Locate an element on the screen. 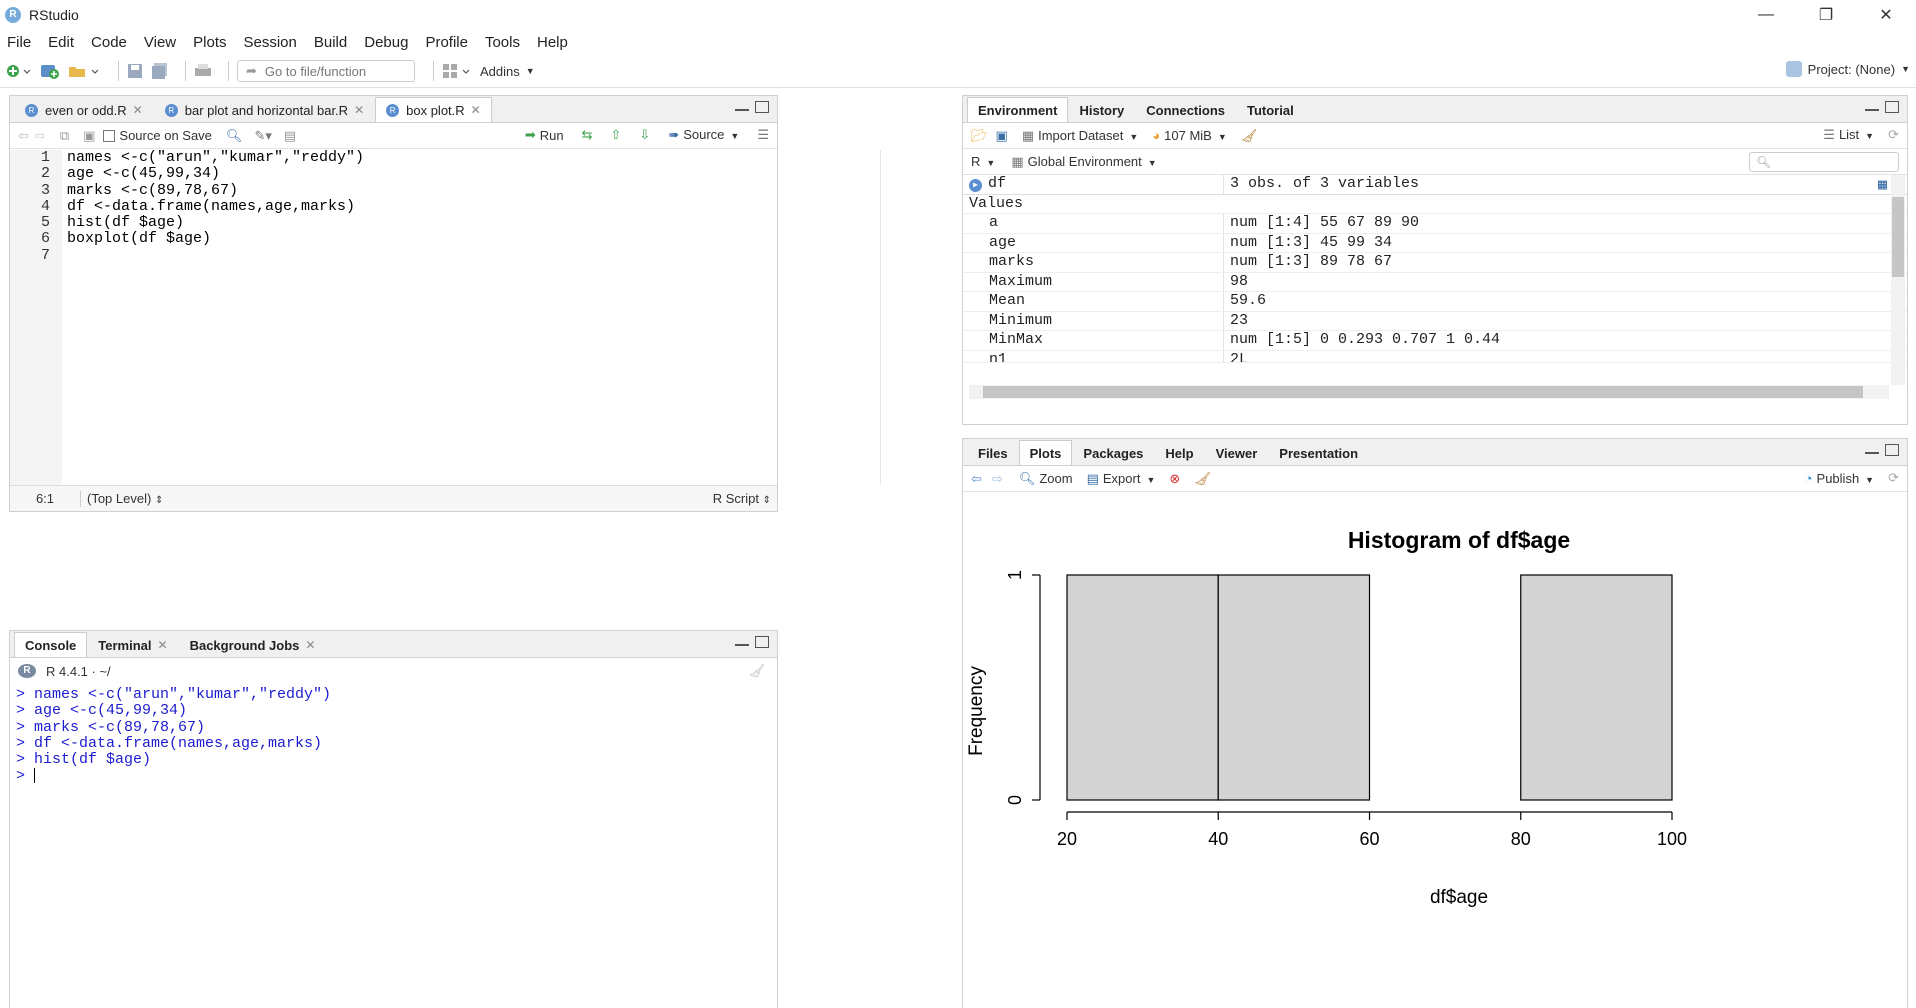 Image resolution: width=1916 pixels, height=1008 pixels. menu-build: Build is located at coordinates (330, 42).